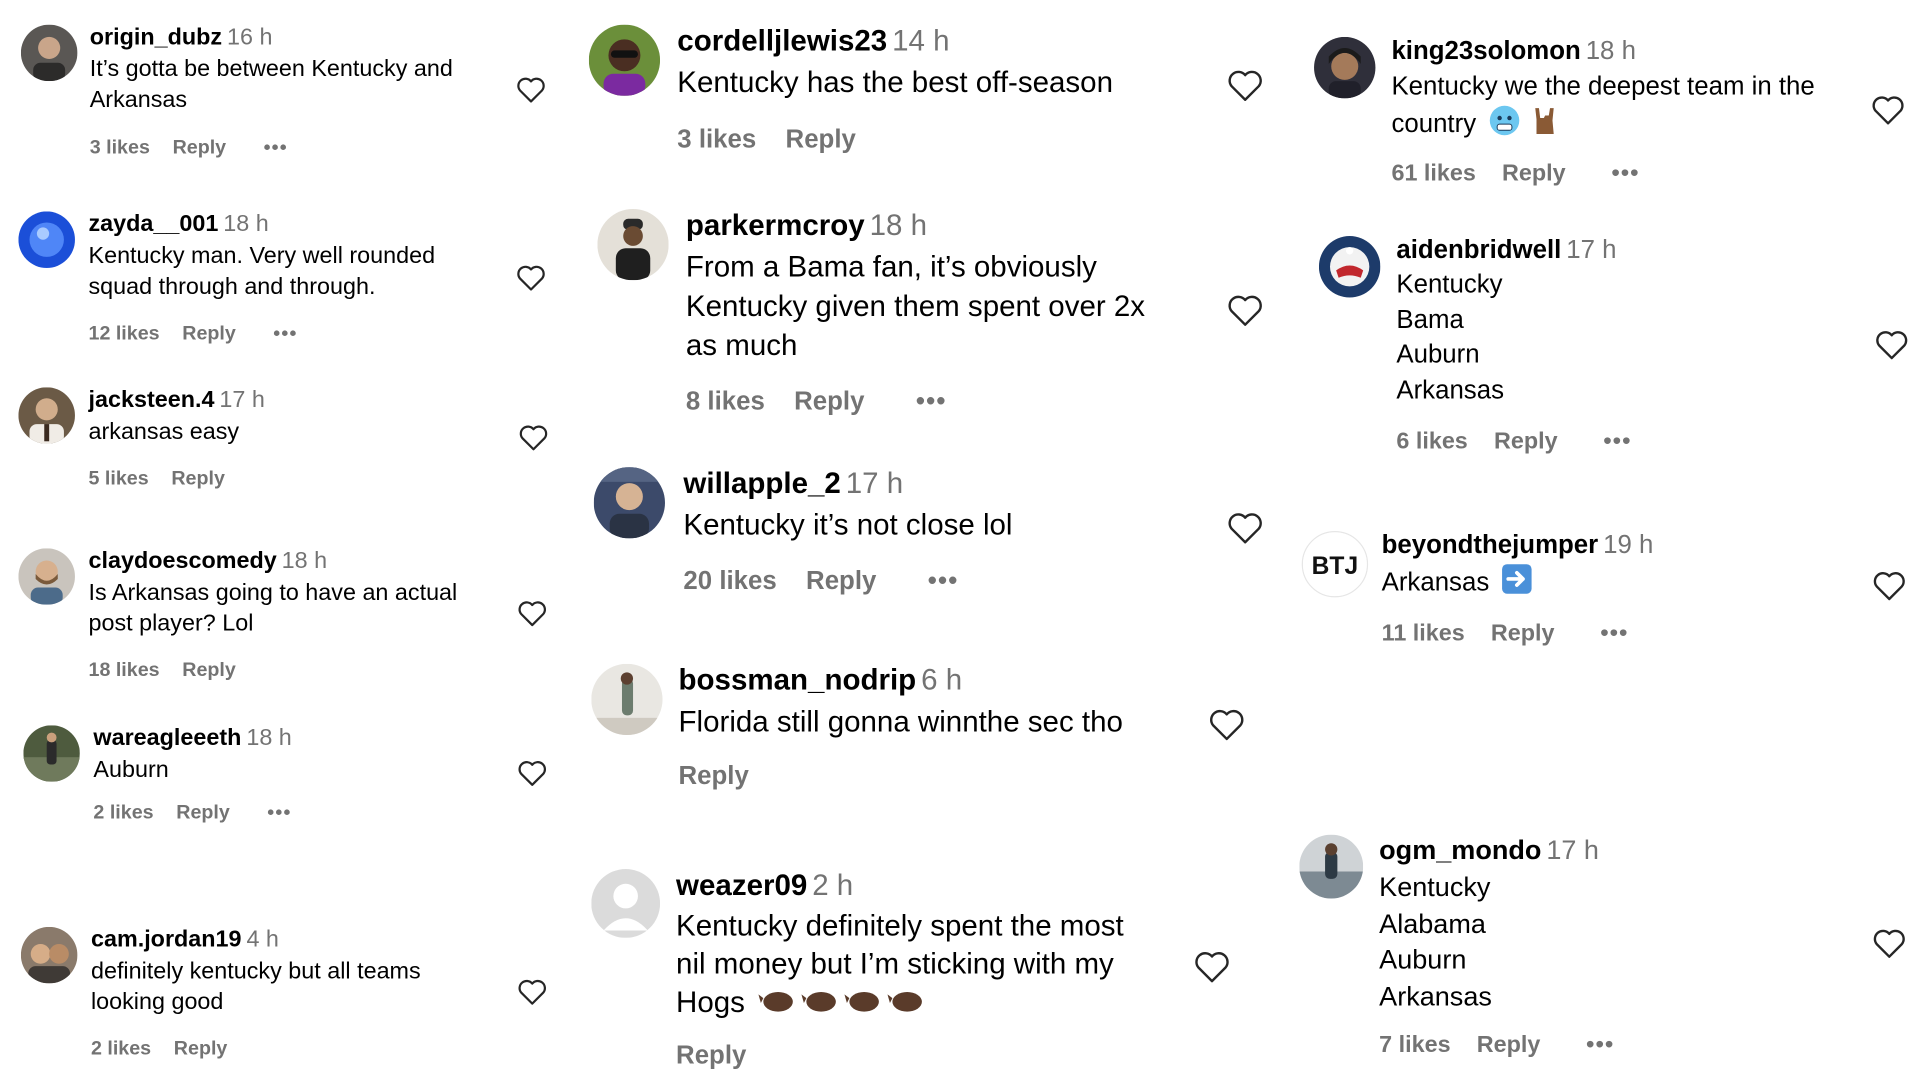 The width and height of the screenshot is (1920, 1085). What do you see at coordinates (262, 940) in the screenshot?
I see `timestamp: 4 h` at bounding box center [262, 940].